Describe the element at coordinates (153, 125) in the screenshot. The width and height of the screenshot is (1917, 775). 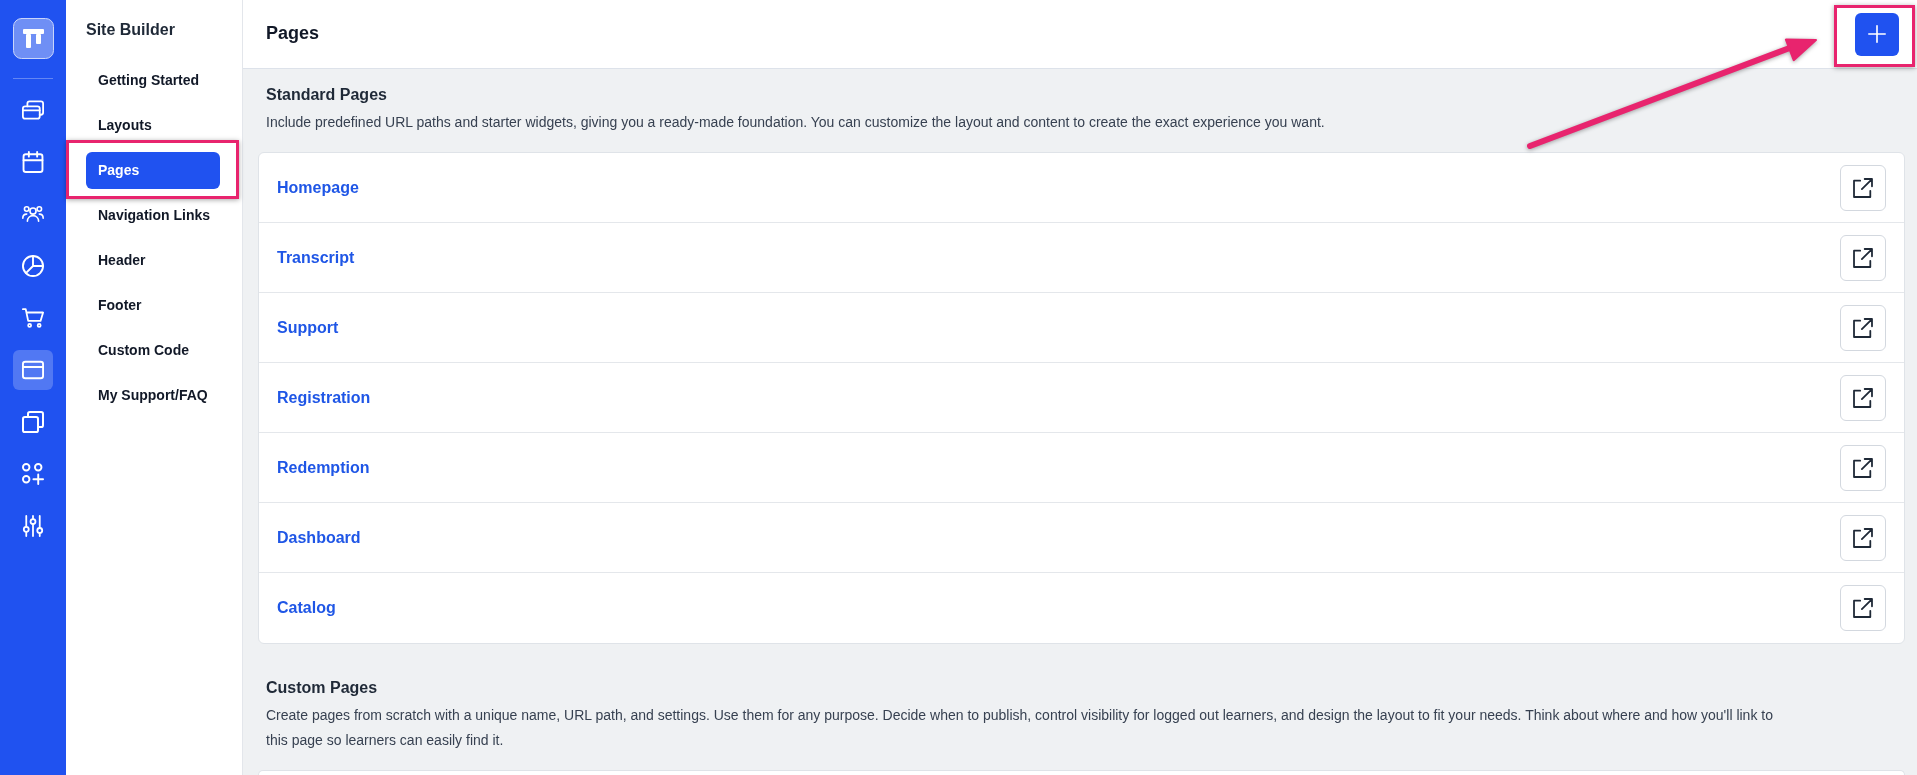
I see `sidebar-link: Layouts` at that location.